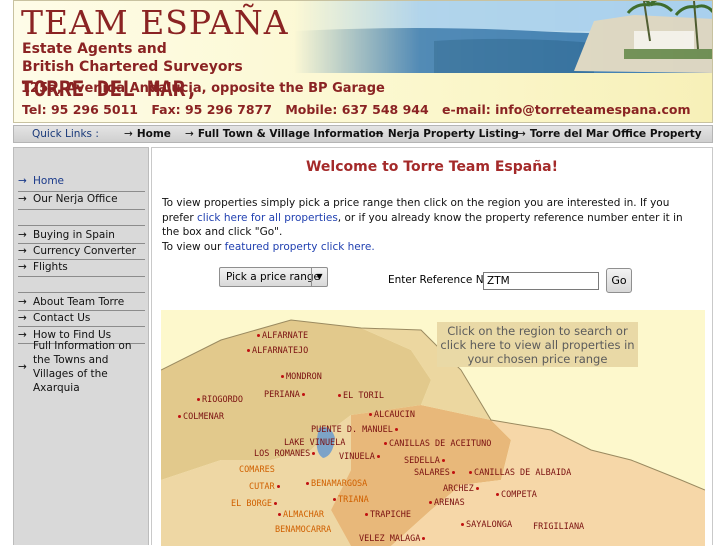  Describe the element at coordinates (110, 89) in the screenshot. I see `office-town: TORRE DEL MAR,` at that location.